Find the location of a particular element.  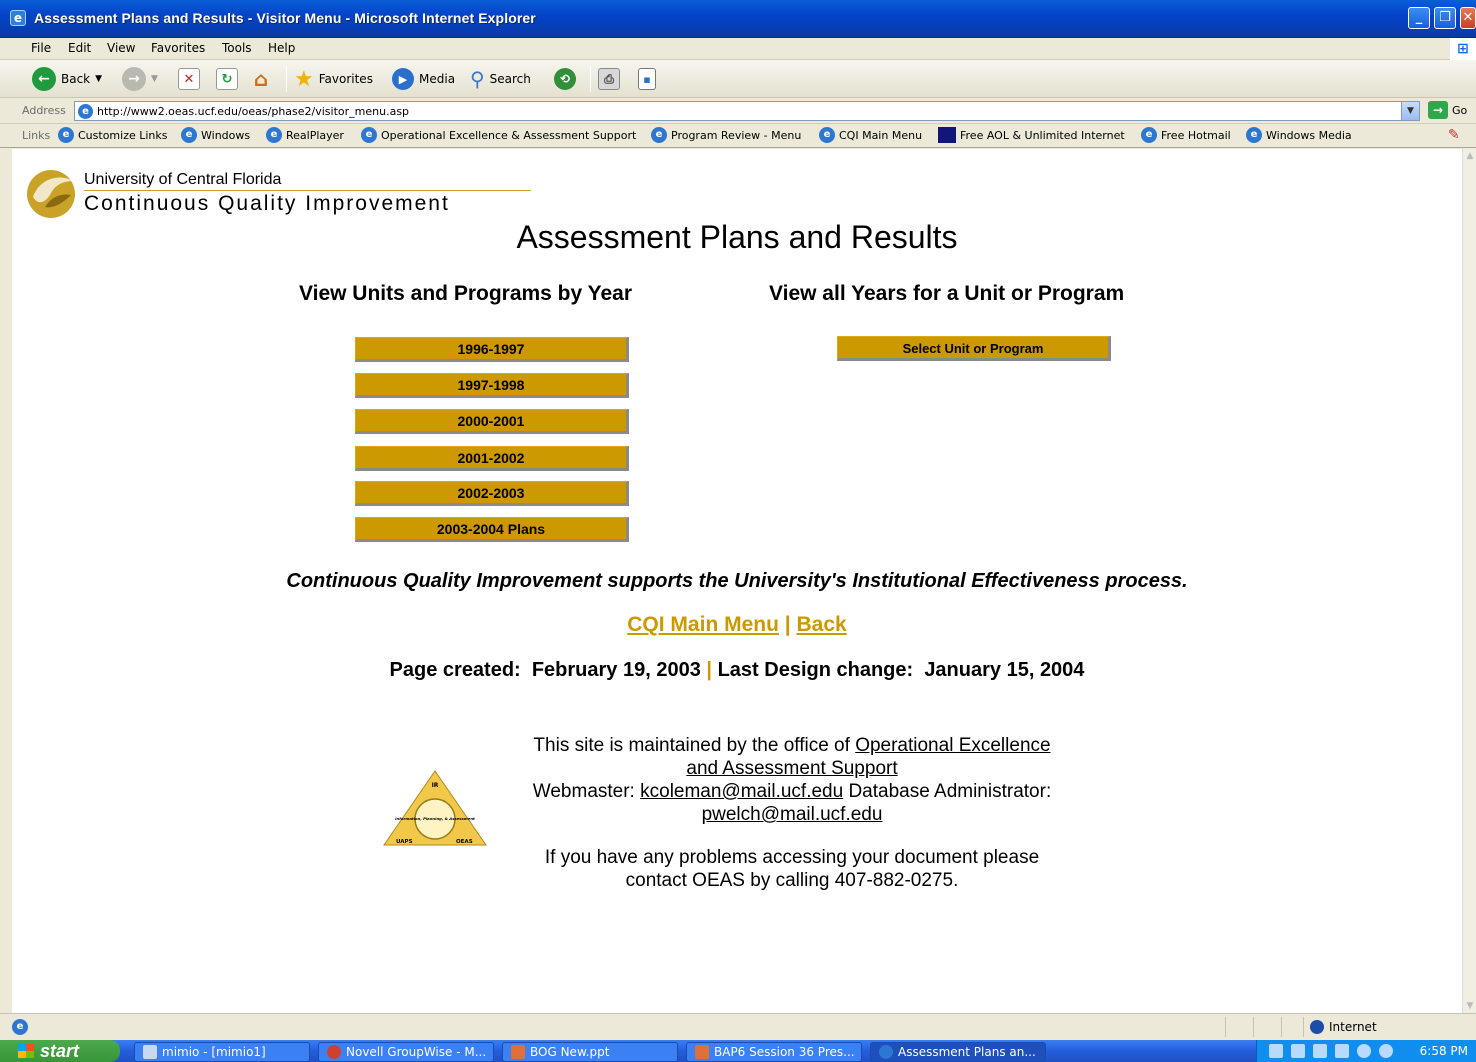

printer-icon: ⎙ is located at coordinates (609, 79).